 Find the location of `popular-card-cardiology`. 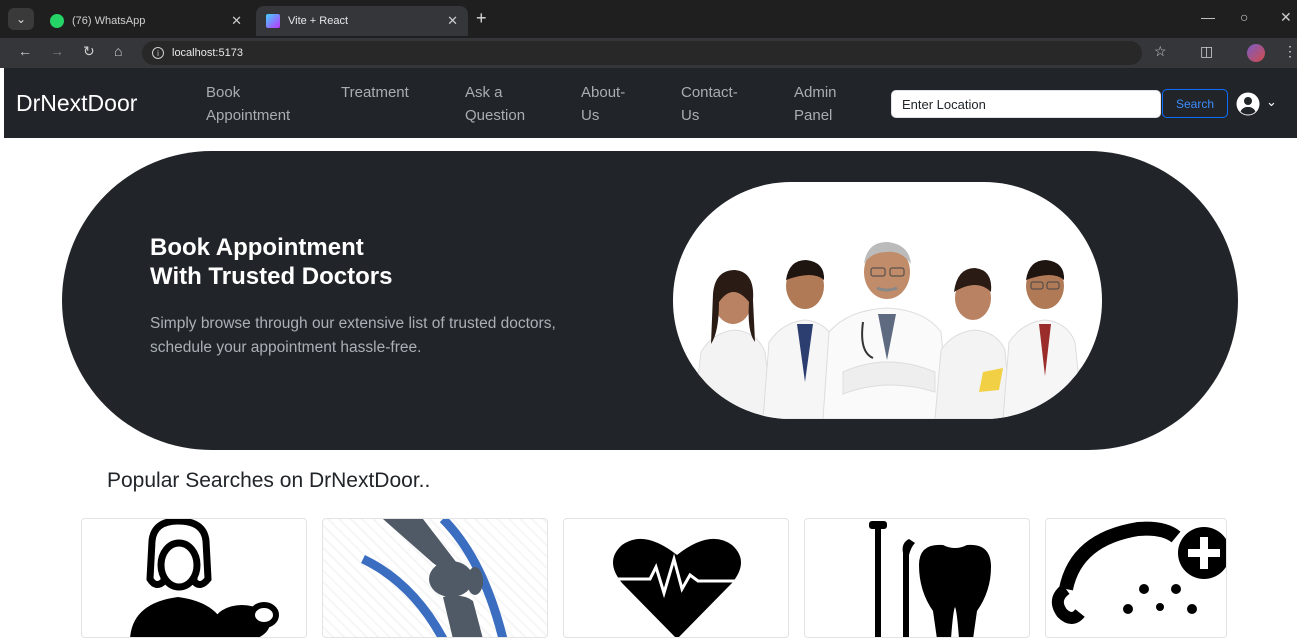

popular-card-cardiology is located at coordinates (676, 578).